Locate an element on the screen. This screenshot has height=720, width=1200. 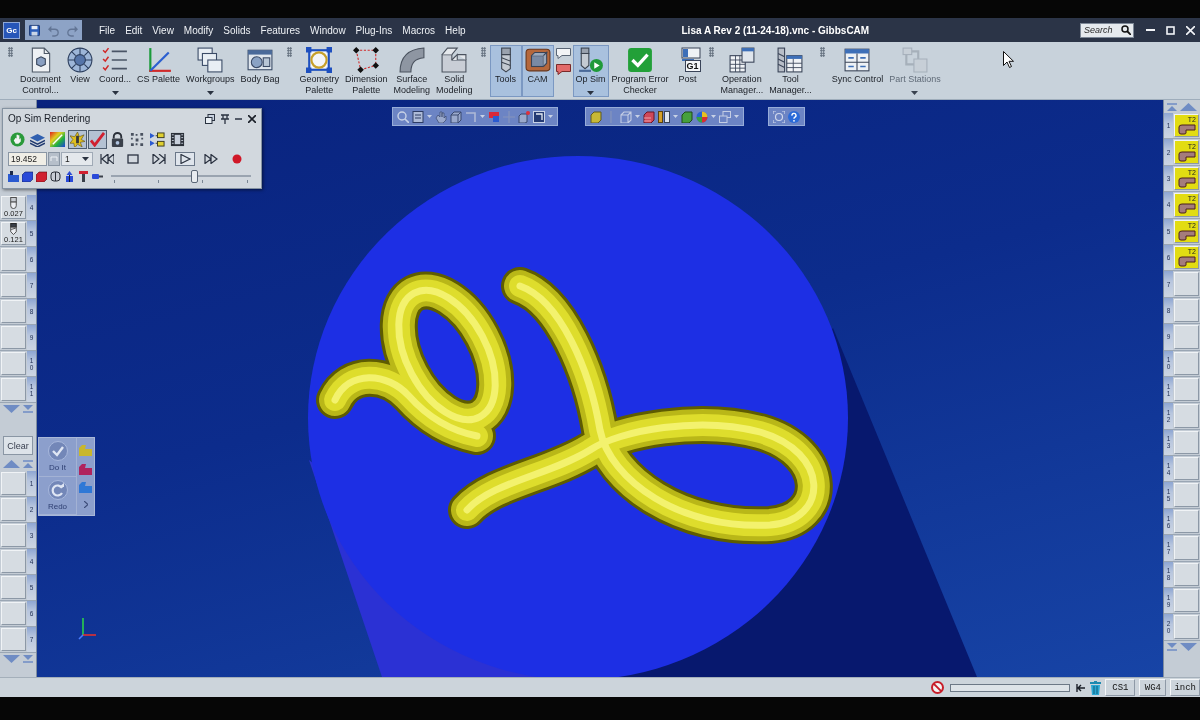
ribbon-button: Program Error Checker is located at coordinates (640, 71).